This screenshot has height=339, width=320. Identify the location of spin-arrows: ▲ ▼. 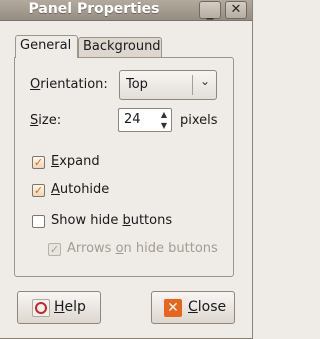
(164, 120).